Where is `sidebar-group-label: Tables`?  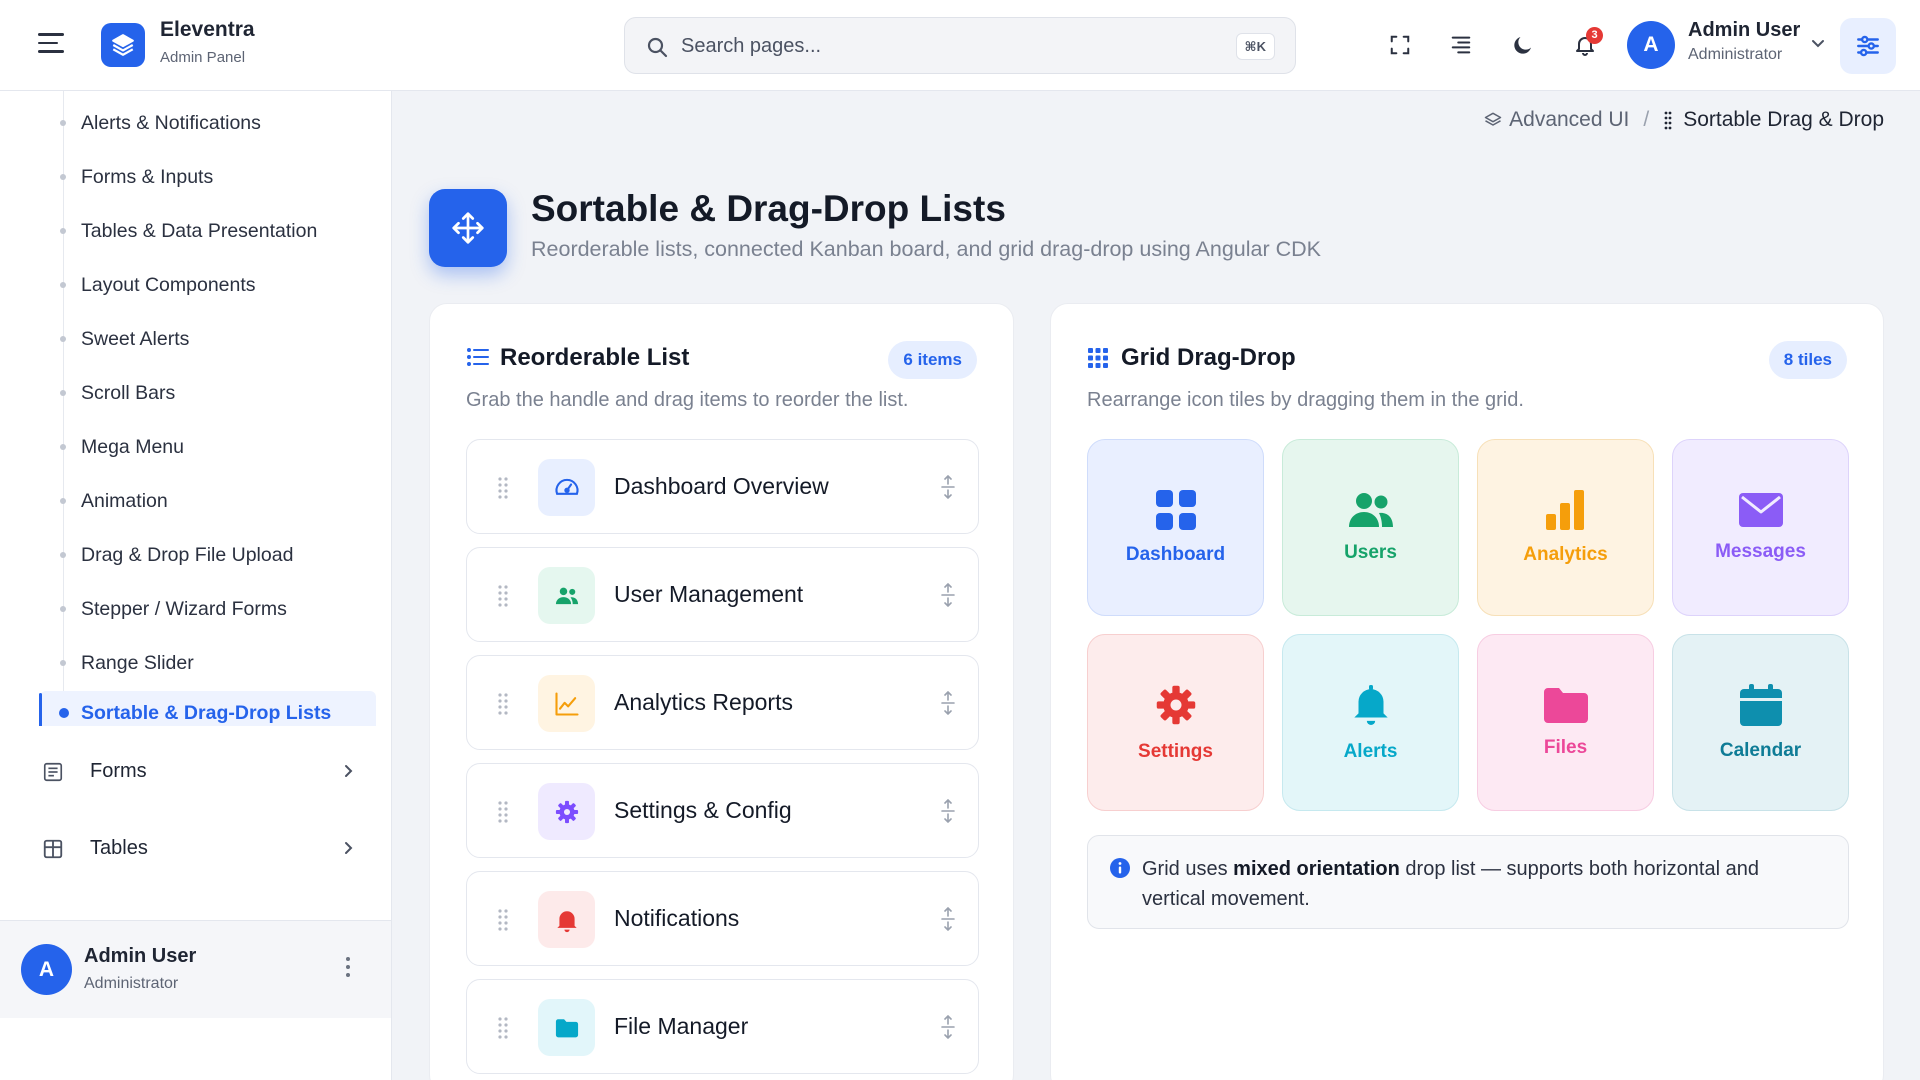 sidebar-group-label: Tables is located at coordinates (119, 847).